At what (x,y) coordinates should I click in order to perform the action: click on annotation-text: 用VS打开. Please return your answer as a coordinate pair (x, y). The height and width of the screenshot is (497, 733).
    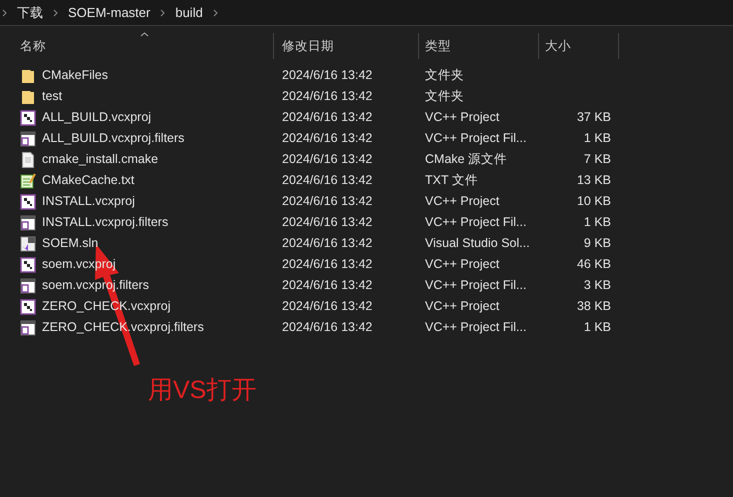
    Looking at the image, I should click on (202, 390).